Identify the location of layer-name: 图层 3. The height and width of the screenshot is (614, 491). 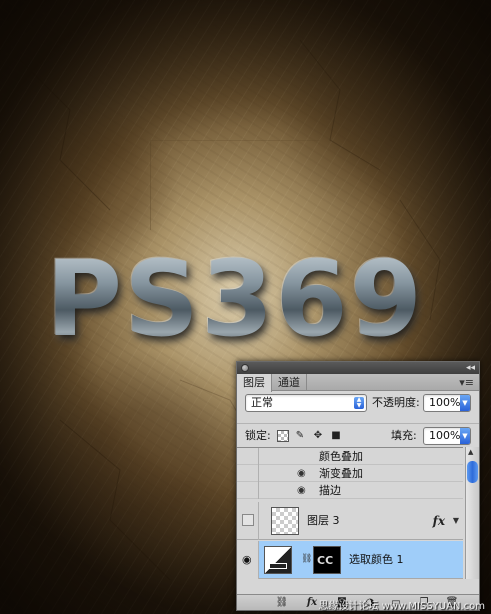
(323, 520).